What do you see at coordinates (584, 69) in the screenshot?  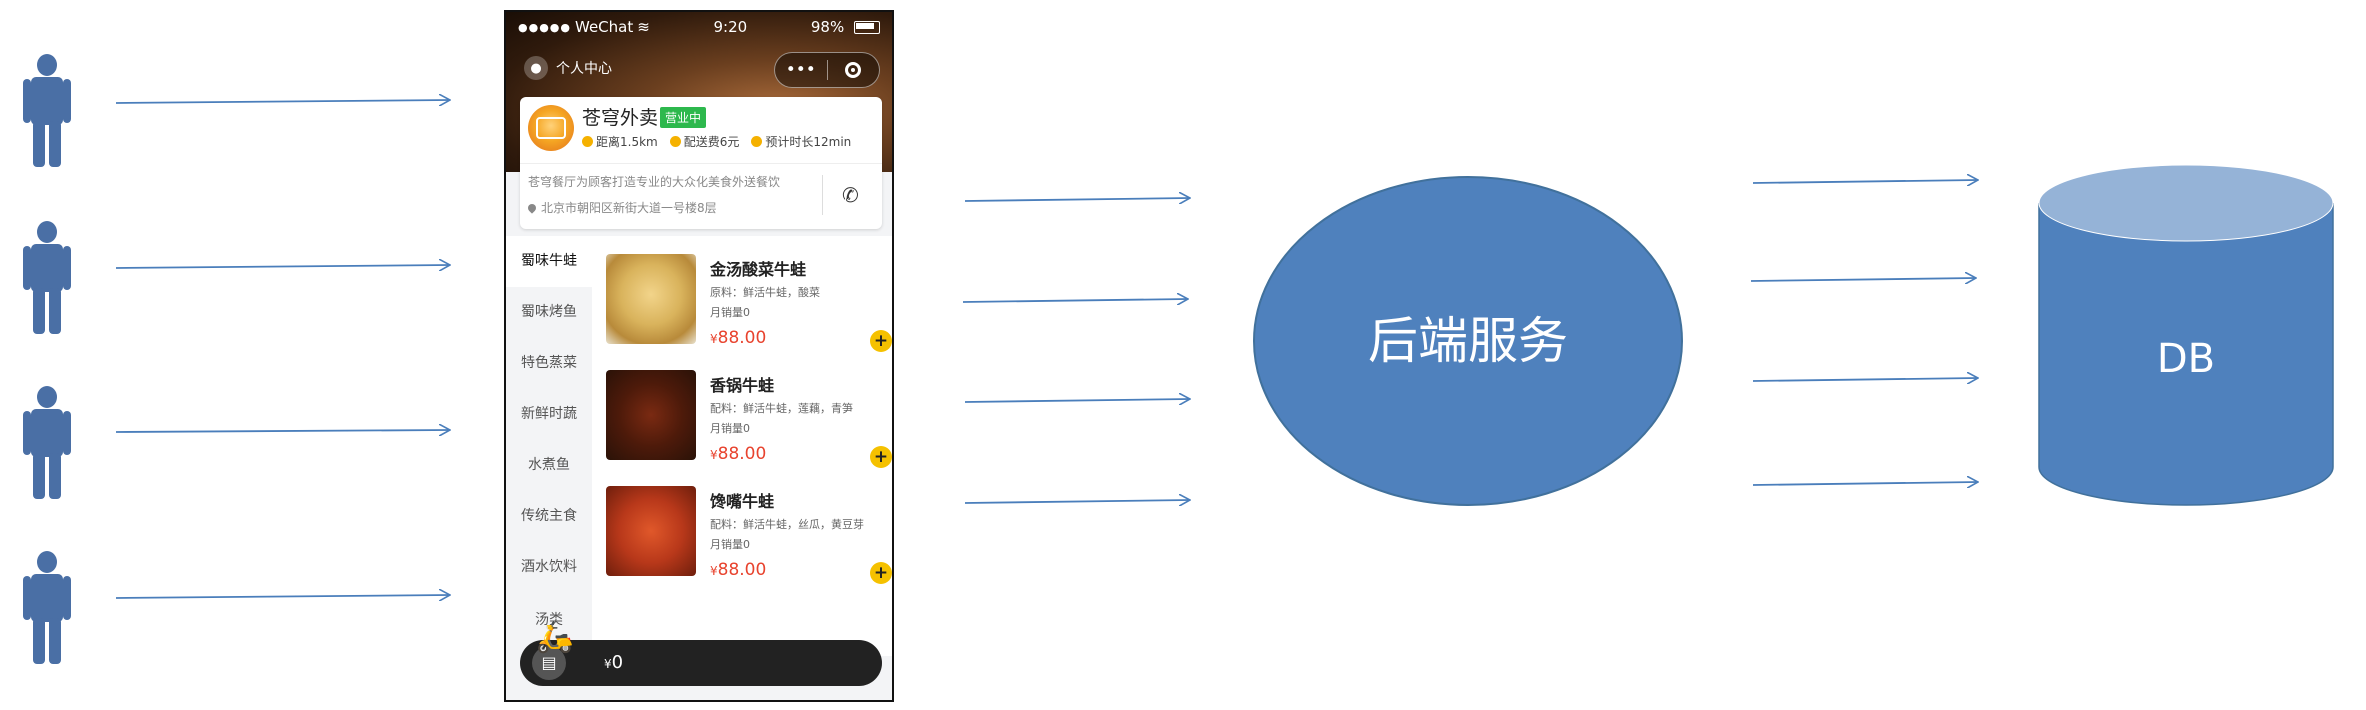 I see `user-center-label: 个人中心` at bounding box center [584, 69].